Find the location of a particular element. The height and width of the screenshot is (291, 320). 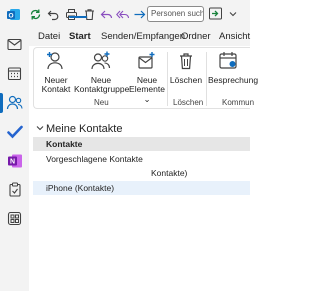

quick-access-toolbar: O Personen suchen is located at coordinates (125, 14).